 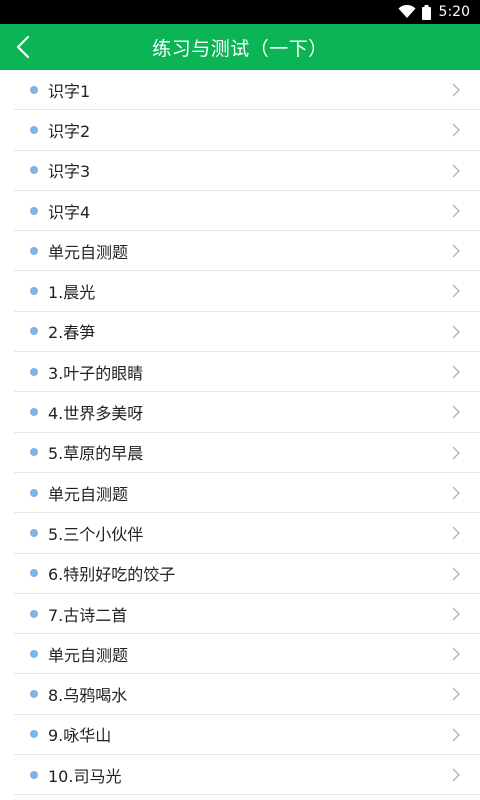 What do you see at coordinates (247, 614) in the screenshot?
I see `list-item: 7.古诗二首` at bounding box center [247, 614].